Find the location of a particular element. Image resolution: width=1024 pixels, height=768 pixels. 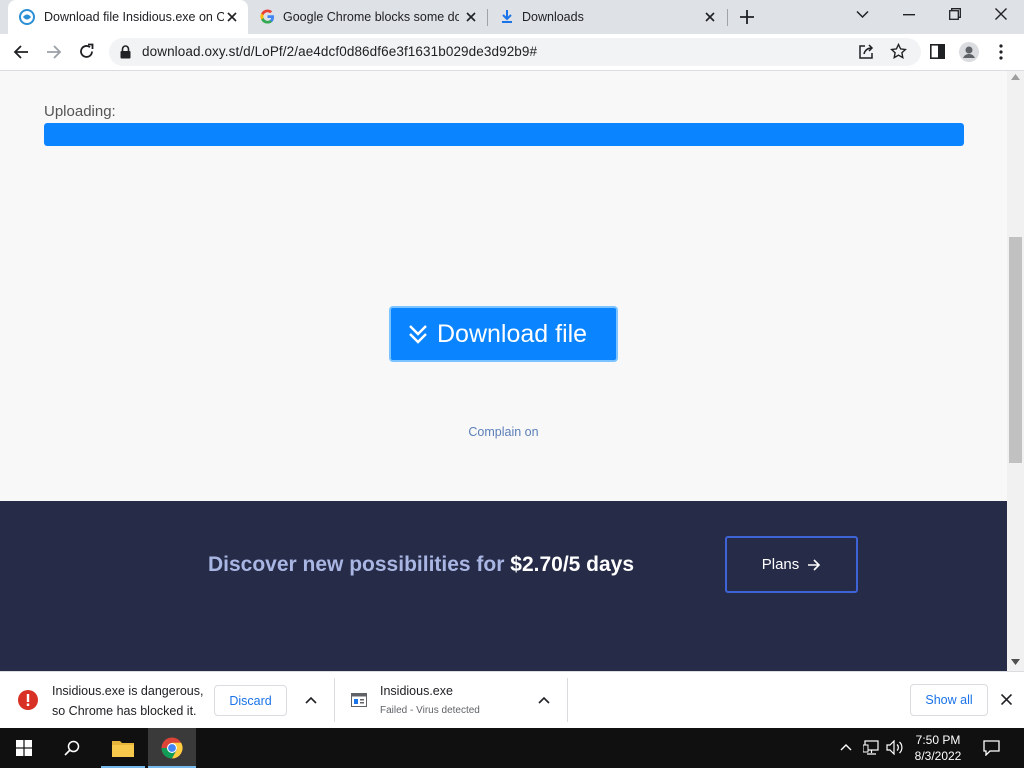

arrow-right-icon is located at coordinates (814, 564).